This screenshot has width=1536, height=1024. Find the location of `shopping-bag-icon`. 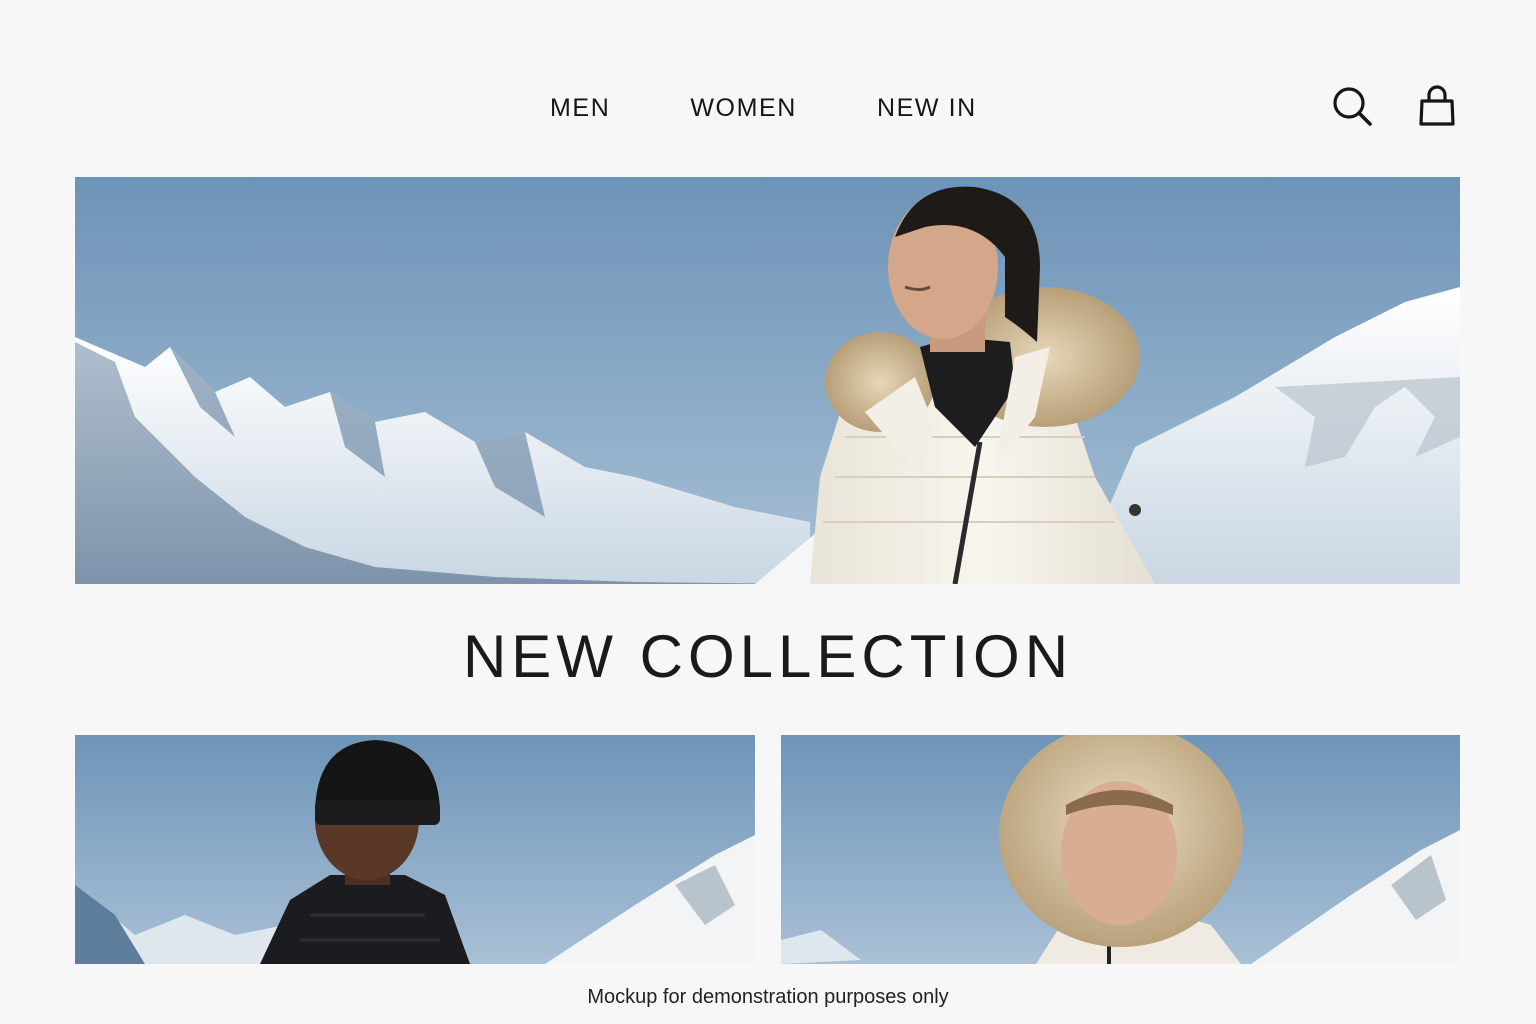

shopping-bag-icon is located at coordinates (1437, 105).